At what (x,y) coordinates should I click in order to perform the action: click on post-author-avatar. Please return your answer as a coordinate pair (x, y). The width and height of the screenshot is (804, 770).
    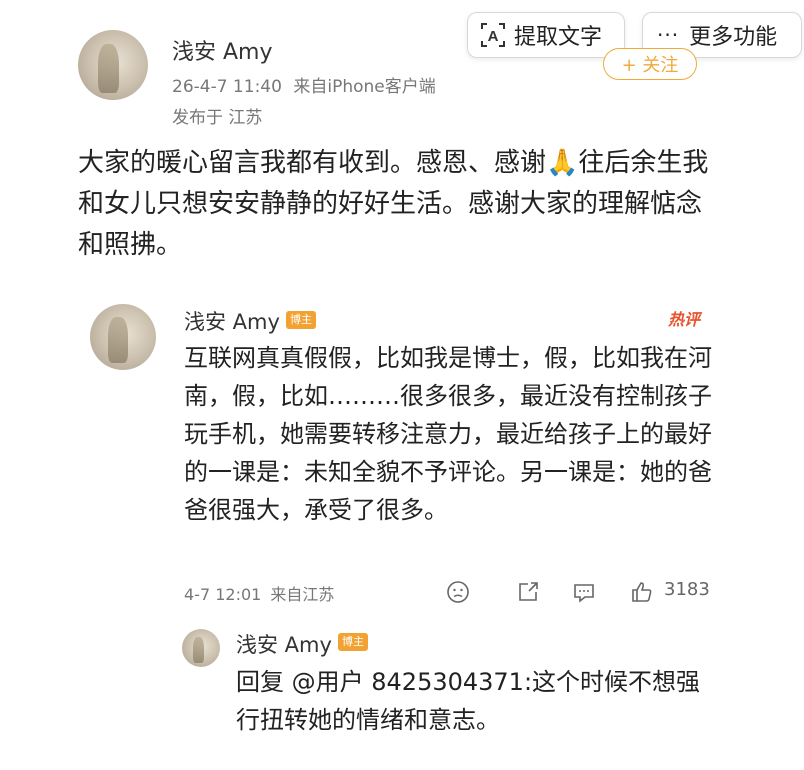
    Looking at the image, I should click on (113, 65).